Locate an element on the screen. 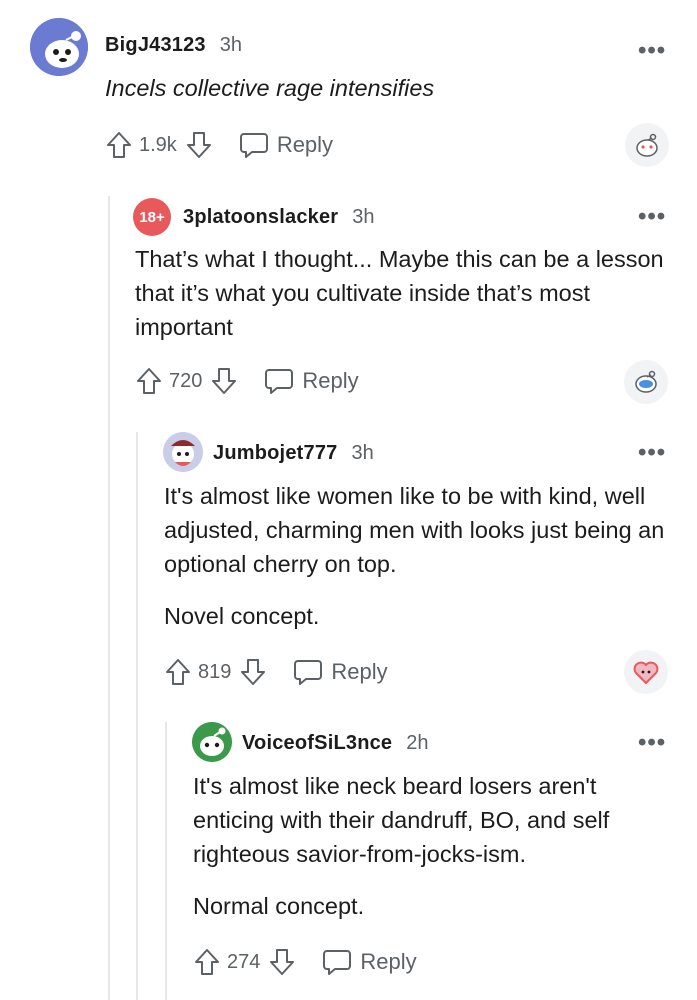 This screenshot has width=697, height=1000. vote-count: 1.9k is located at coordinates (158, 144).